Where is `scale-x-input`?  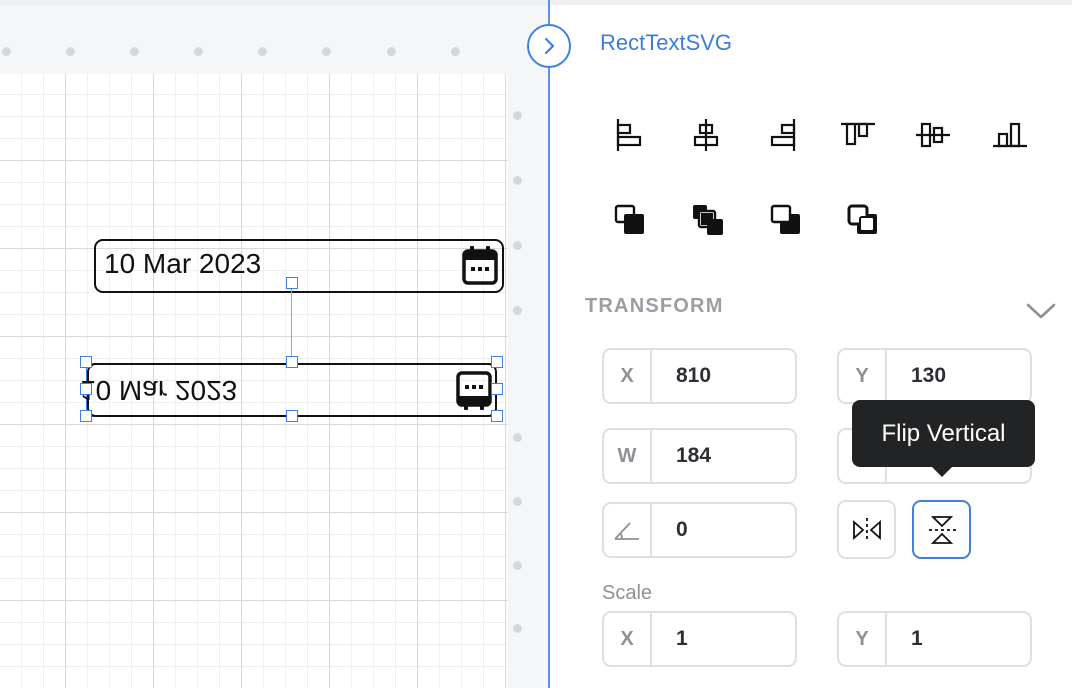 scale-x-input is located at coordinates (723, 639).